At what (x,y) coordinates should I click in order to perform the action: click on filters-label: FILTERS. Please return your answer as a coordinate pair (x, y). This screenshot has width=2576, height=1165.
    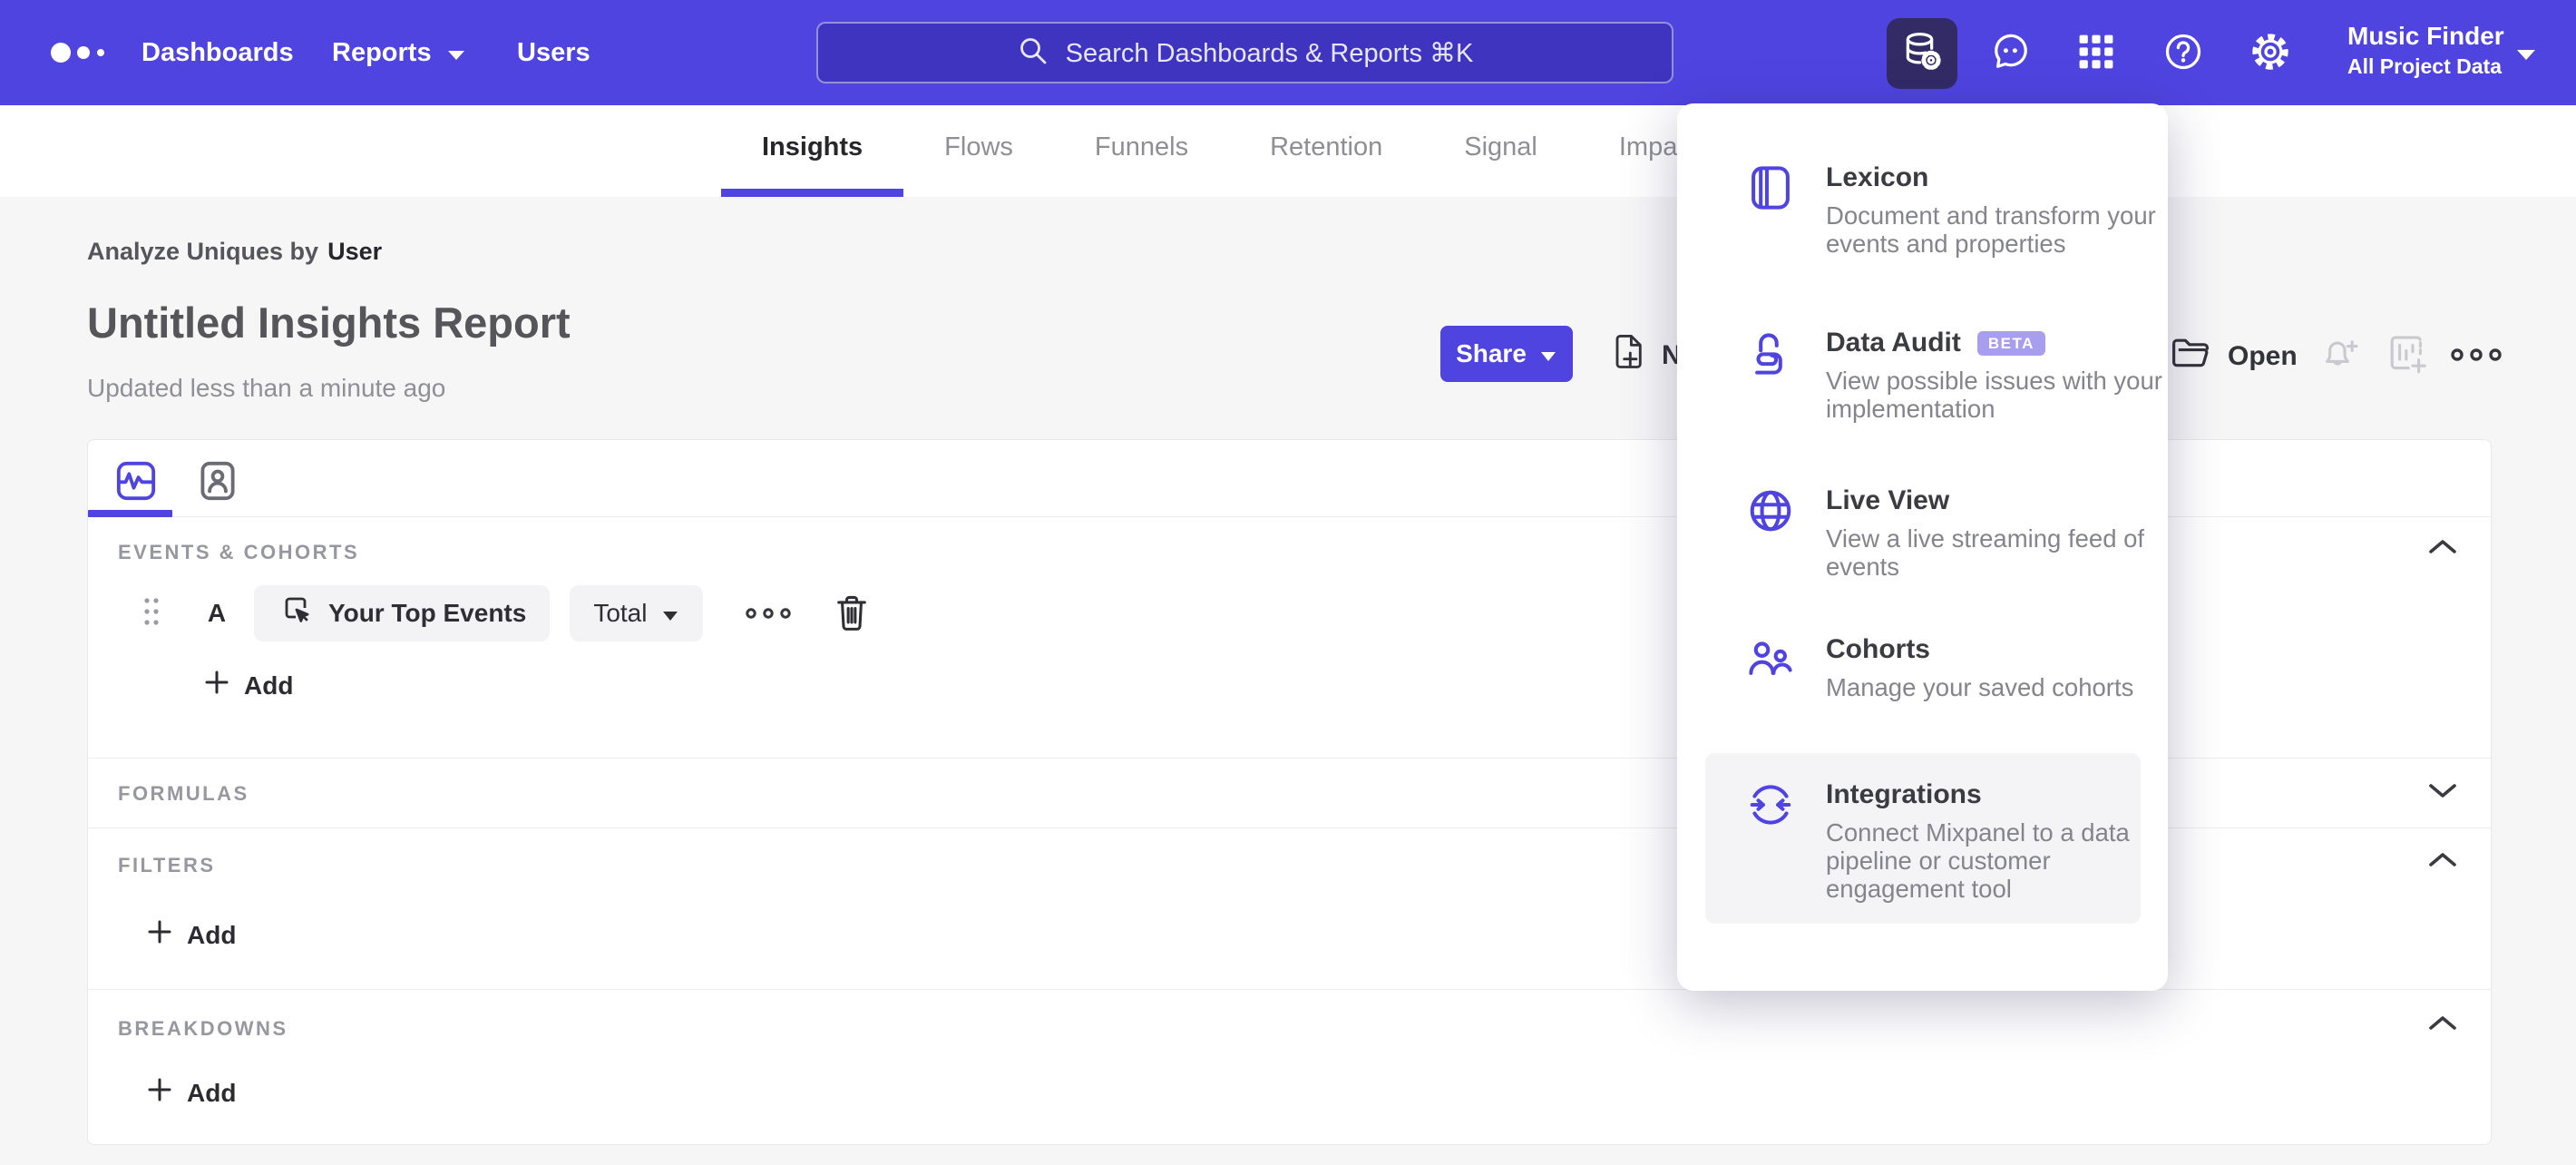
    Looking at the image, I should click on (167, 865).